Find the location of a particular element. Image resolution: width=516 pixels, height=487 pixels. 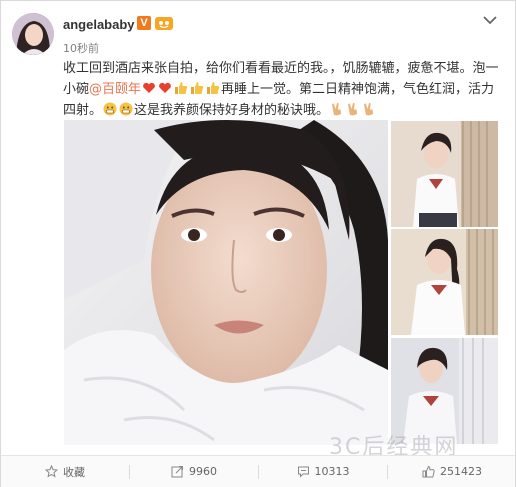

mention-link: @百颐年 is located at coordinates (115, 89).